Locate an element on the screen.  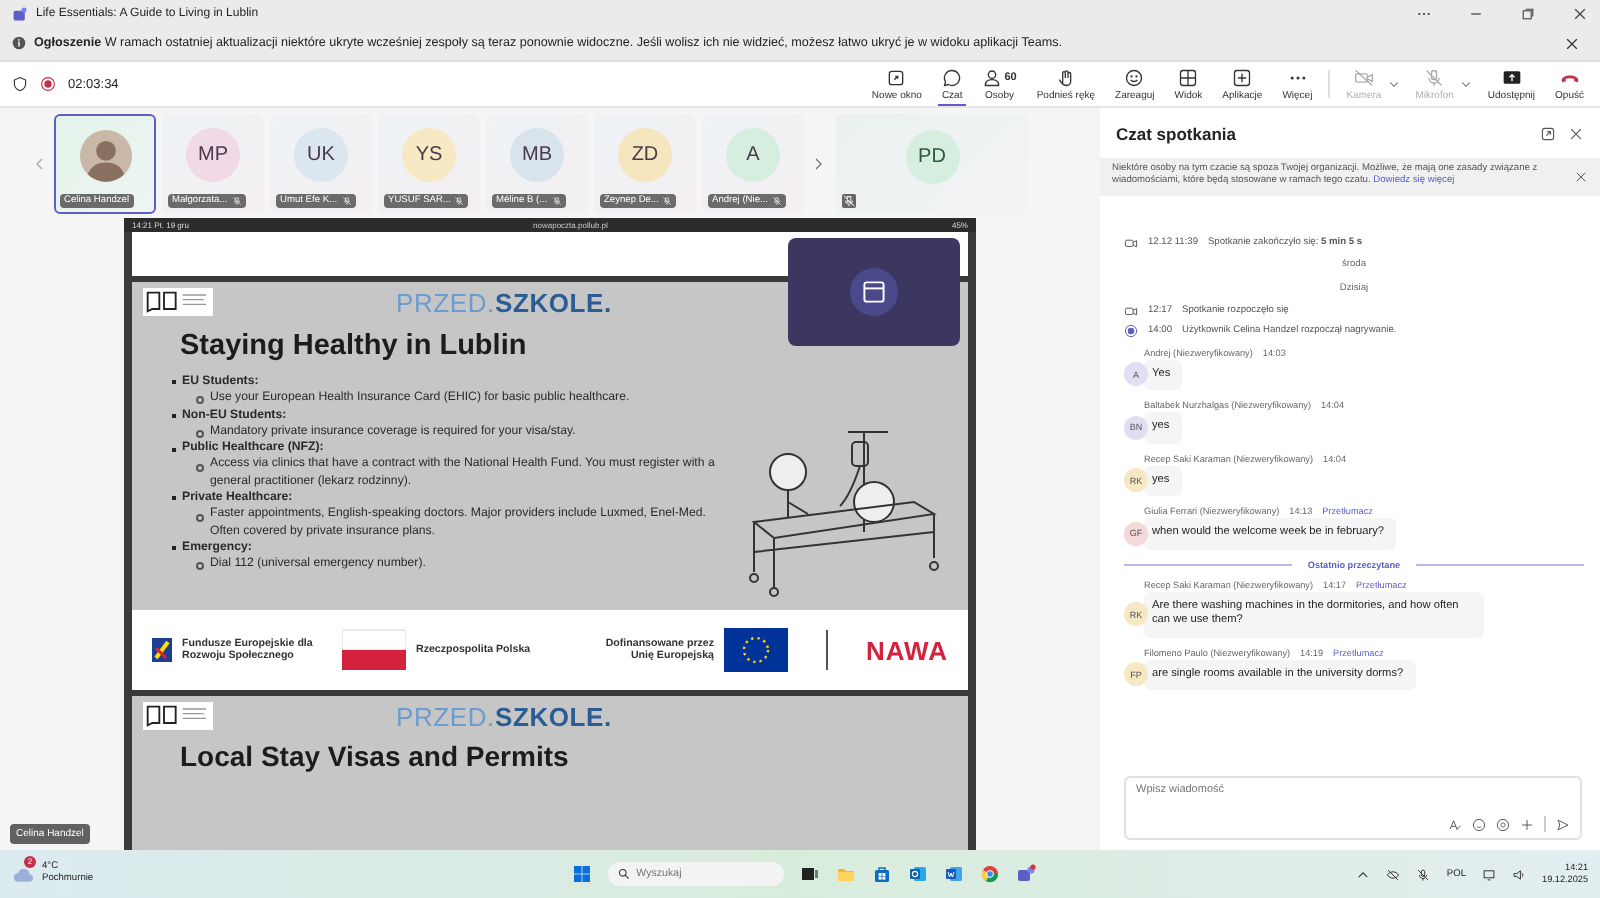
slide-title: Local Stay Visas and Permits is located at coordinates (375, 756).